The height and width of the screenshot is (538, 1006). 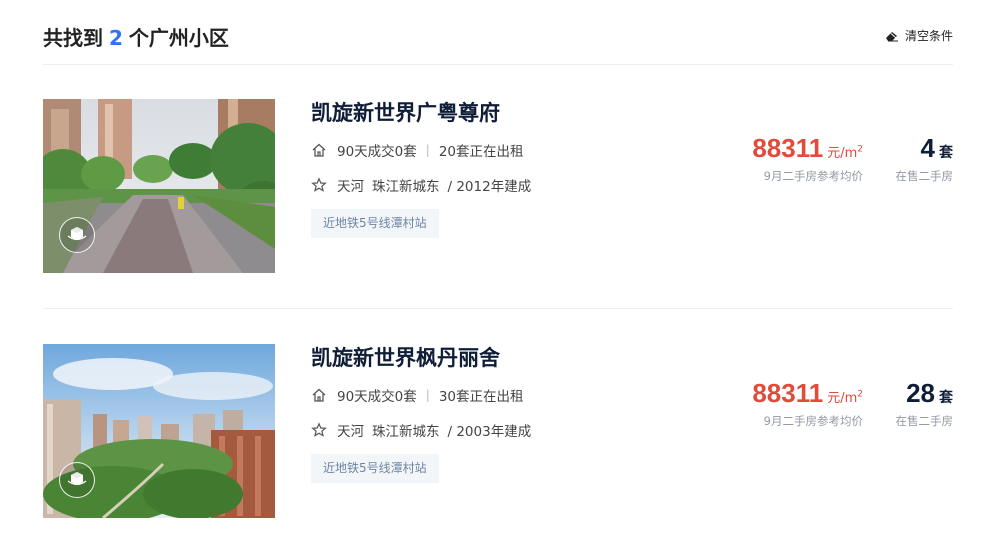 I want to click on summary-prefix: 共找到, so click(x=73, y=38).